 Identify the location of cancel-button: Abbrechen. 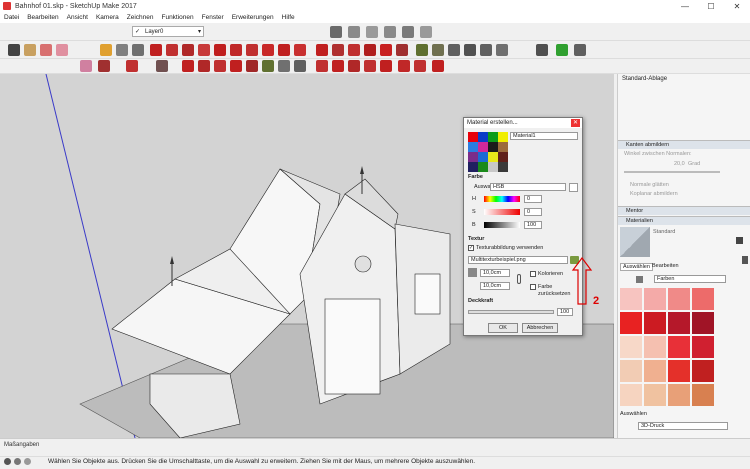
(540, 328).